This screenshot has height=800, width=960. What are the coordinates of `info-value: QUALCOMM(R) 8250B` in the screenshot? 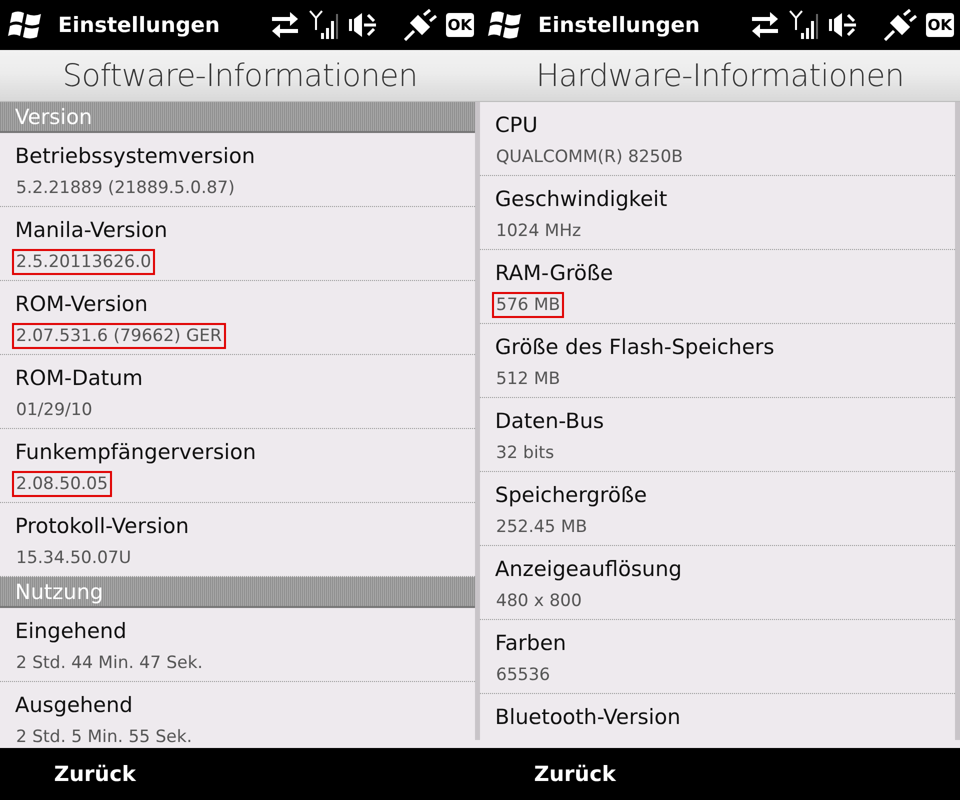 It's located at (589, 157).